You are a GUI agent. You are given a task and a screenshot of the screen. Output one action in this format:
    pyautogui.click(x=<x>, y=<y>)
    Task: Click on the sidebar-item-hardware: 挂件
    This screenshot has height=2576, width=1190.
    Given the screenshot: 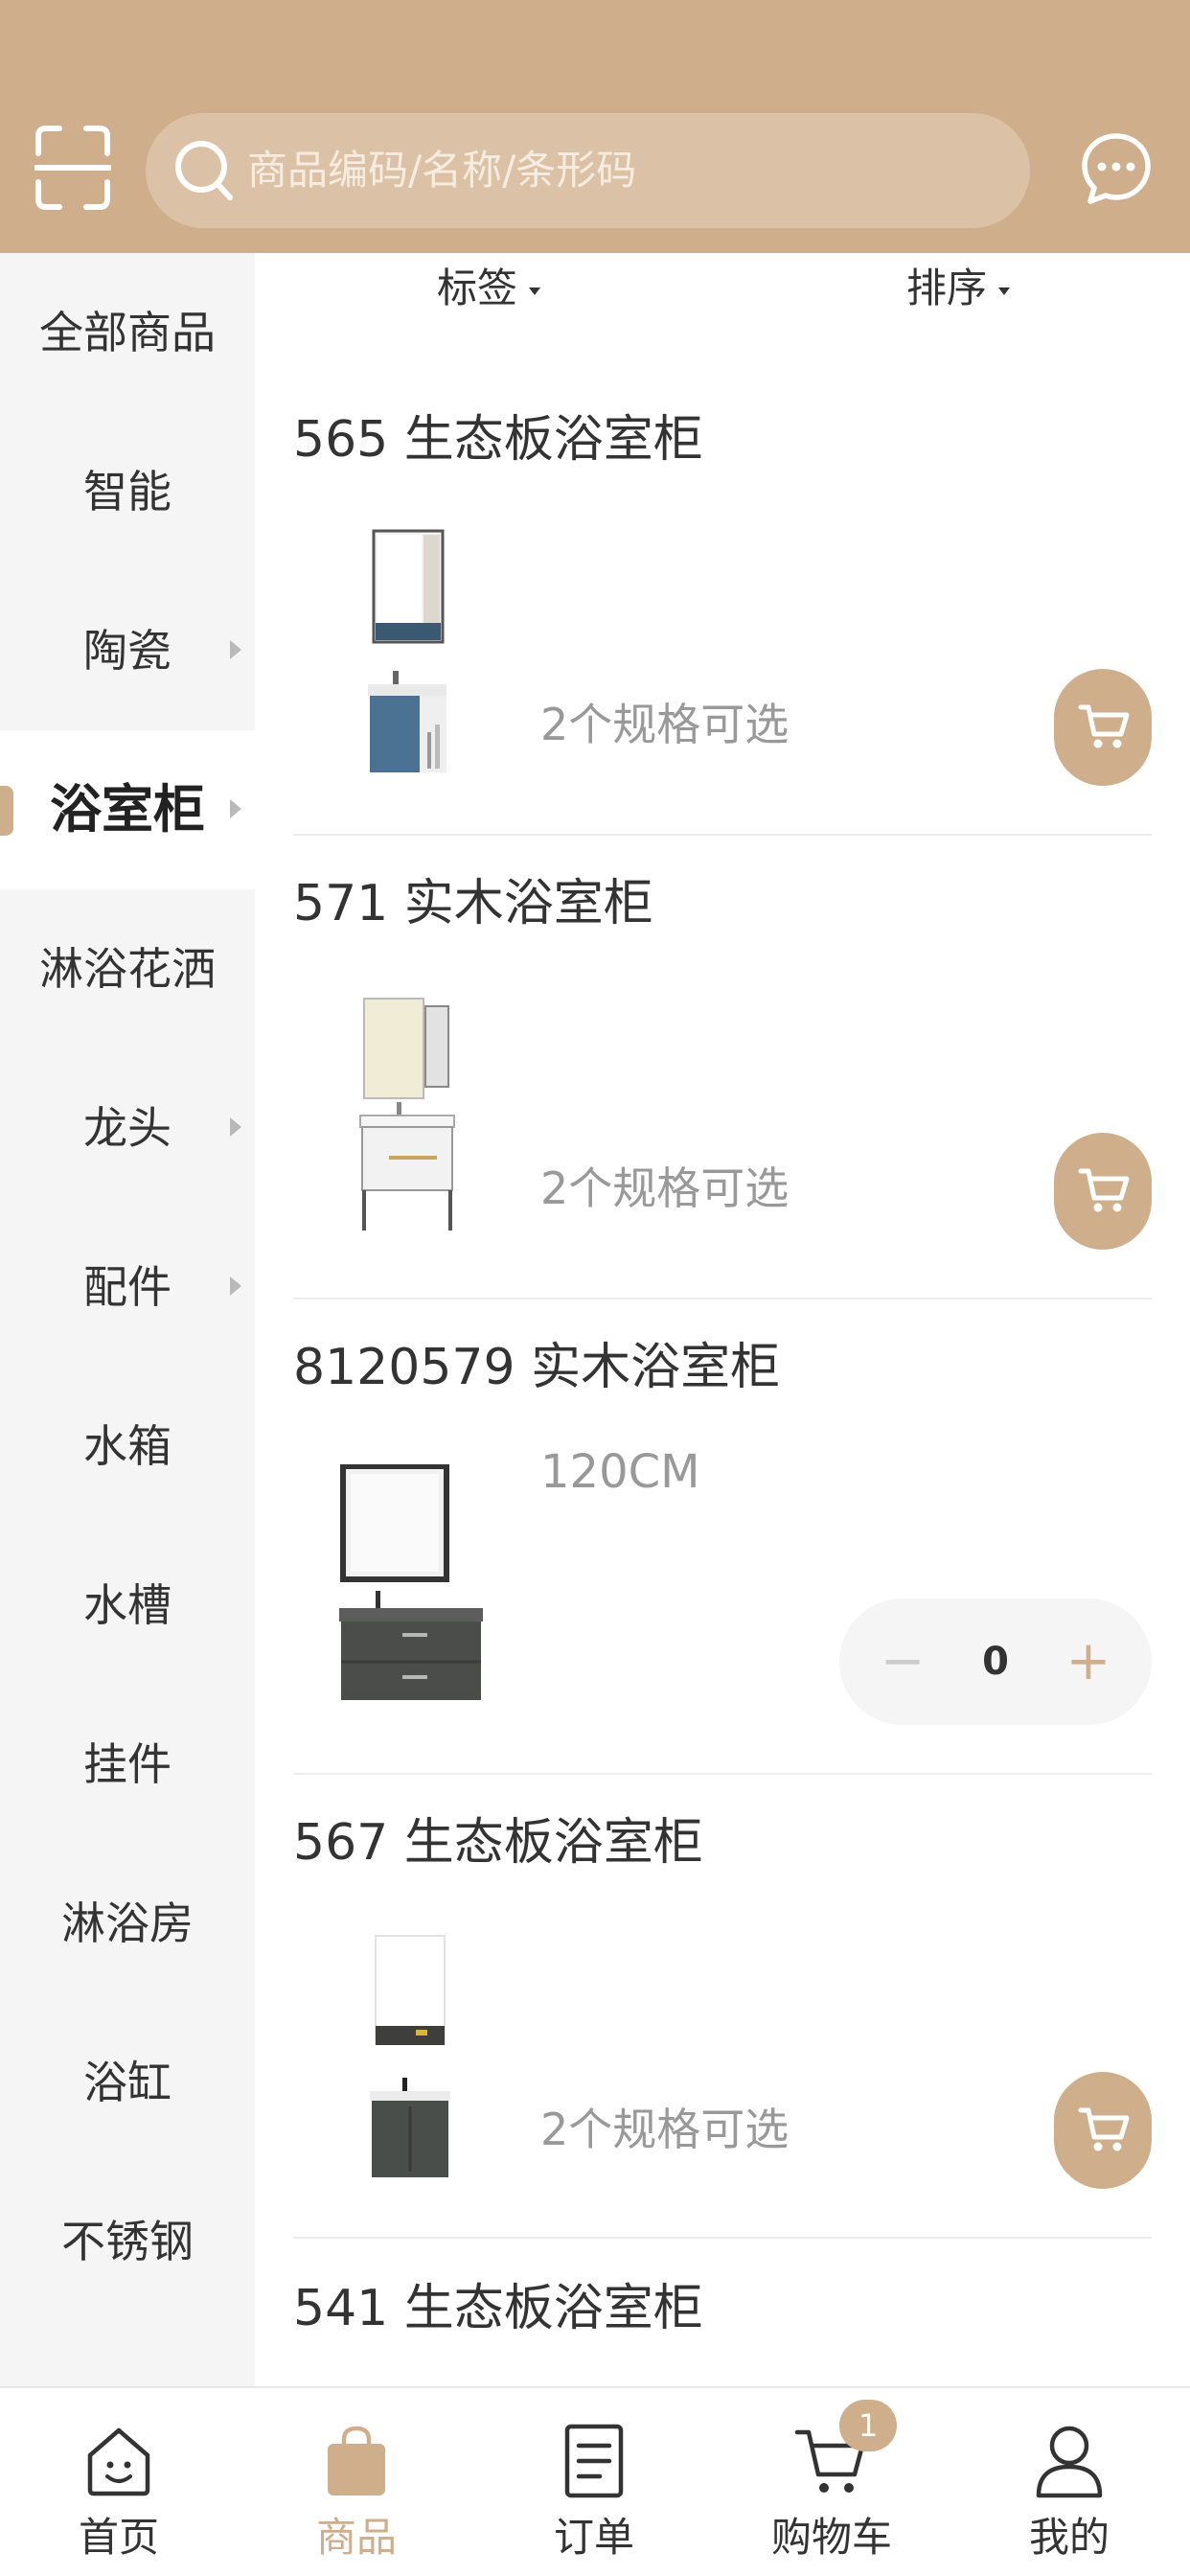 What is the action you would take?
    pyautogui.click(x=128, y=1764)
    